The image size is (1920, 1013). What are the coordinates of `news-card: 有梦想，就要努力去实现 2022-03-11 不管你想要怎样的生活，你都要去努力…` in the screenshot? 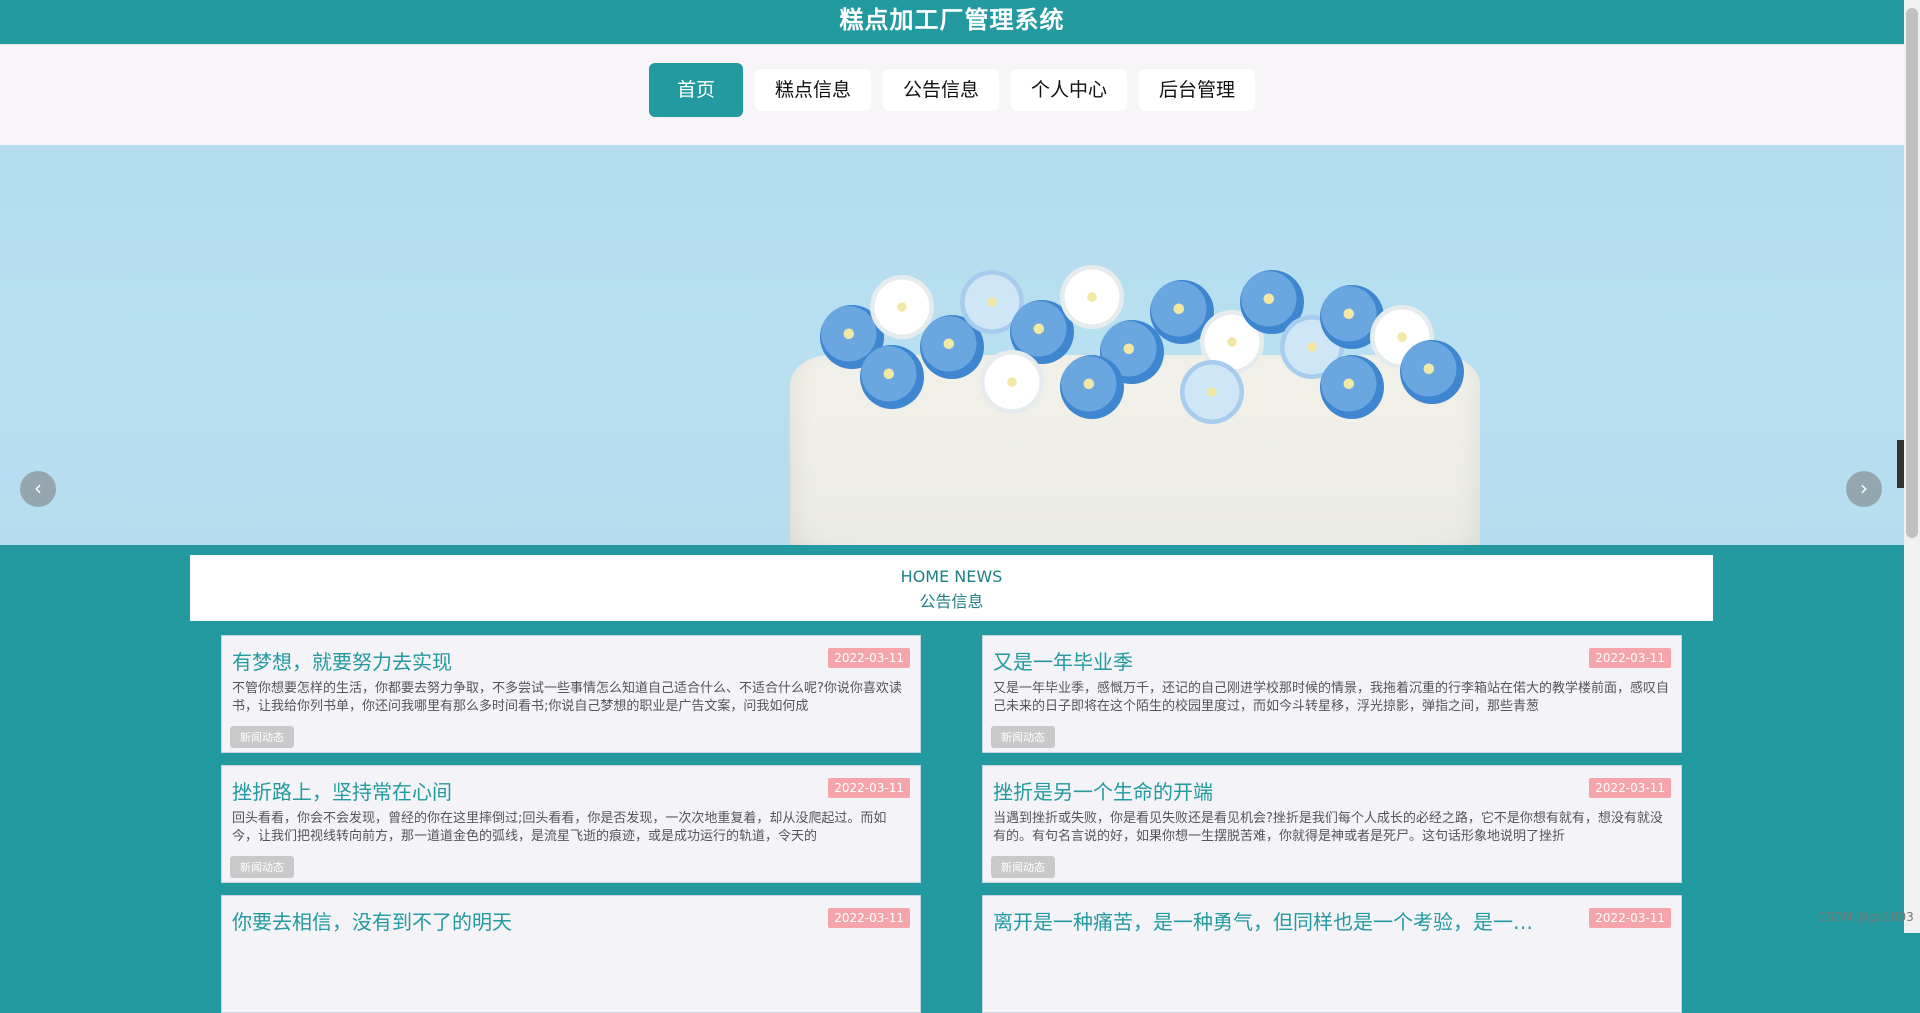 It's located at (571, 694).